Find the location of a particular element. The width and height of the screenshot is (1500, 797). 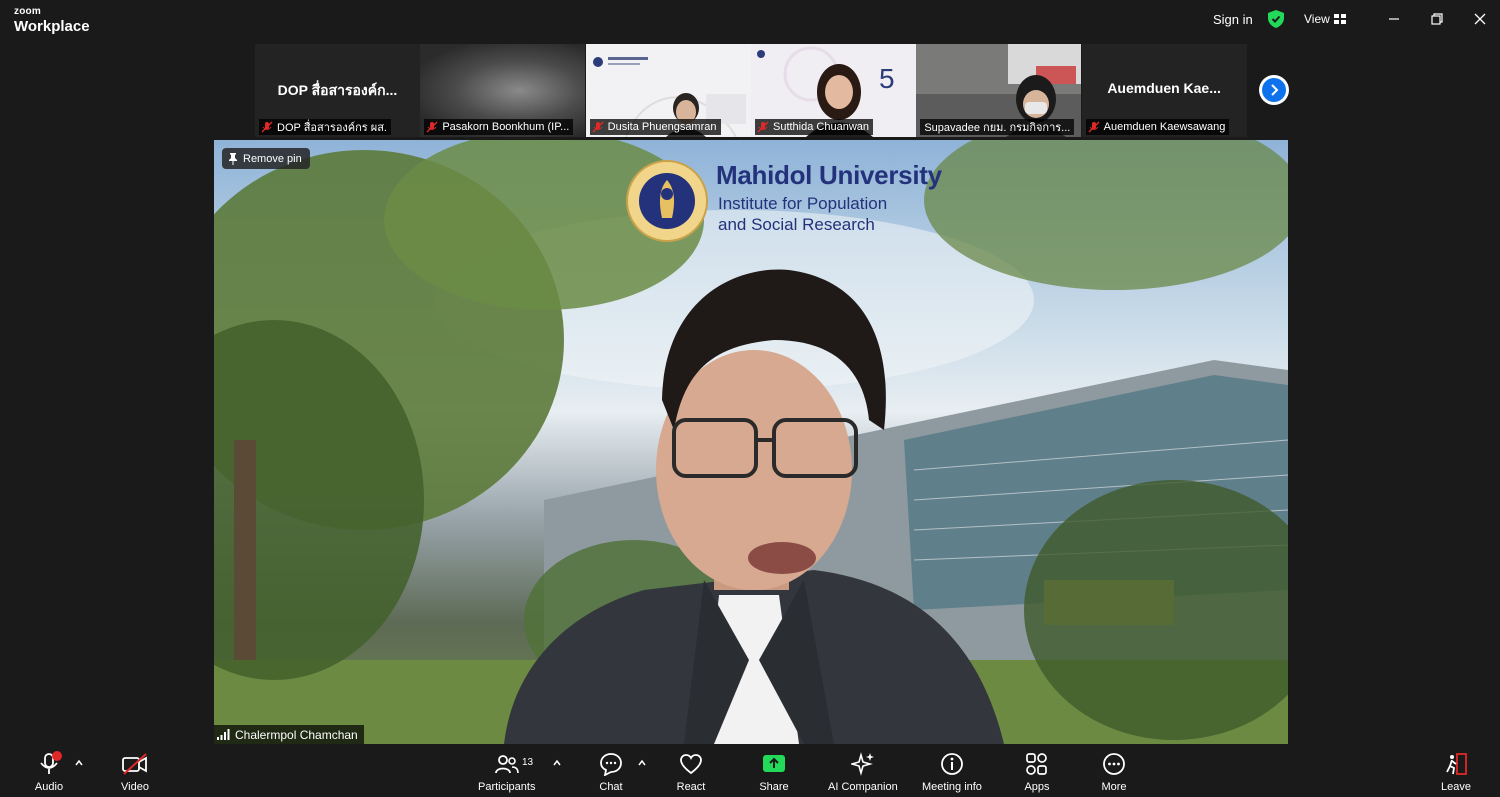

close-button is located at coordinates (1480, 19).